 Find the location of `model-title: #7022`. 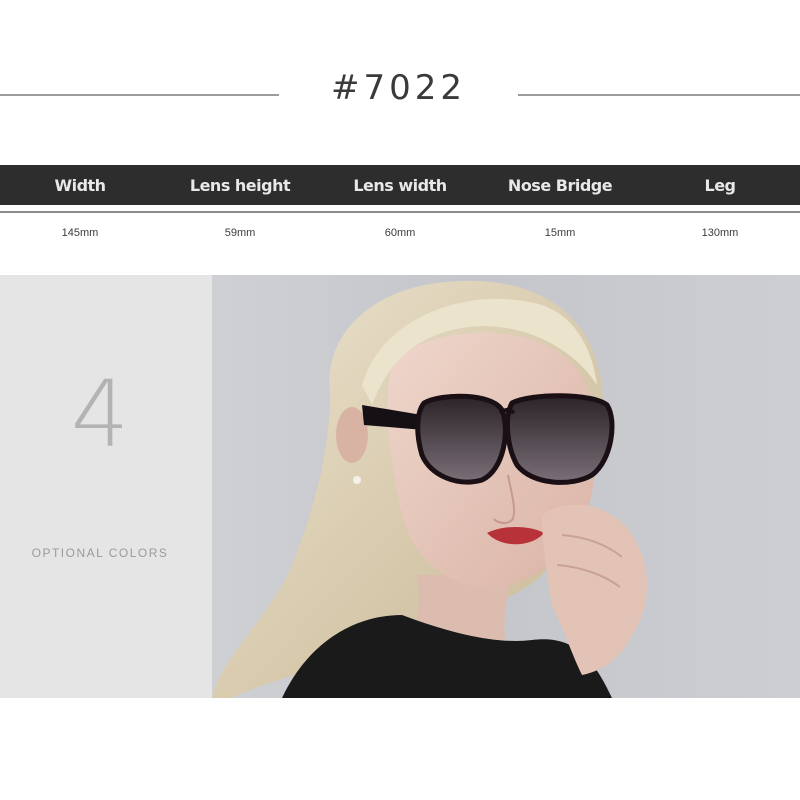

model-title: #7022 is located at coordinates (398, 88).